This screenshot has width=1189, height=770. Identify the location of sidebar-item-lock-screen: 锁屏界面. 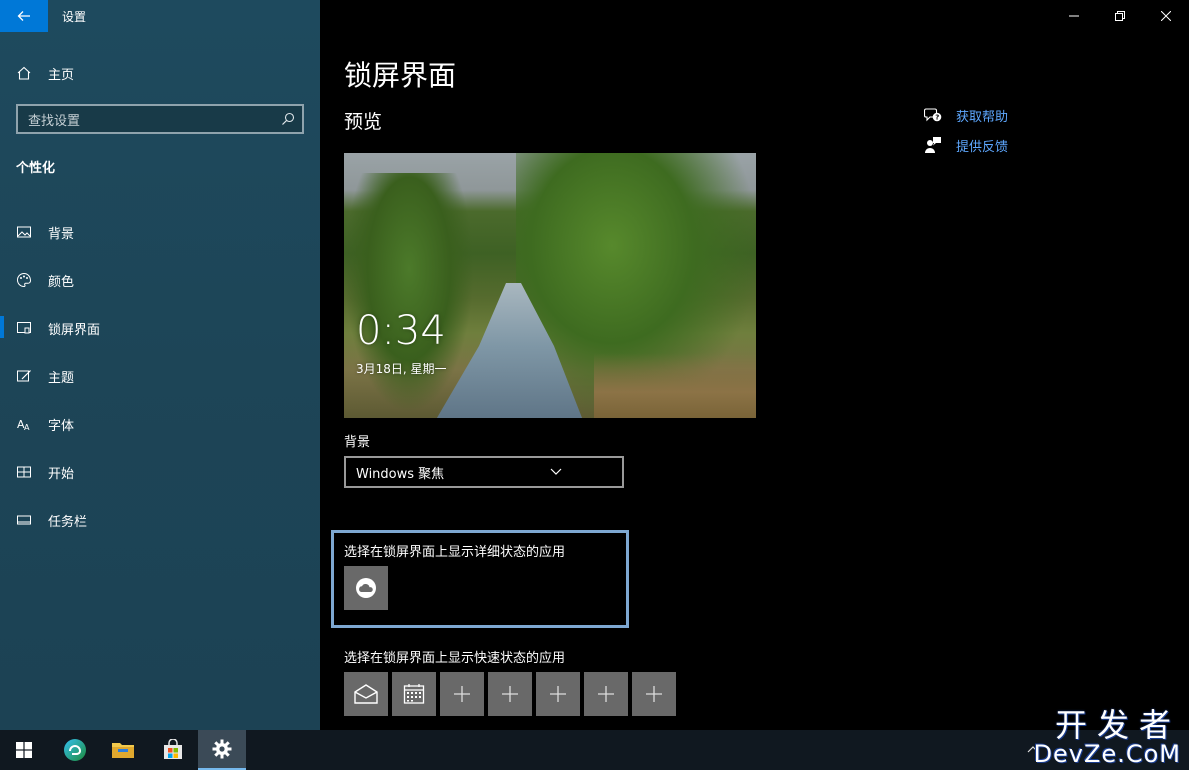
(160, 328).